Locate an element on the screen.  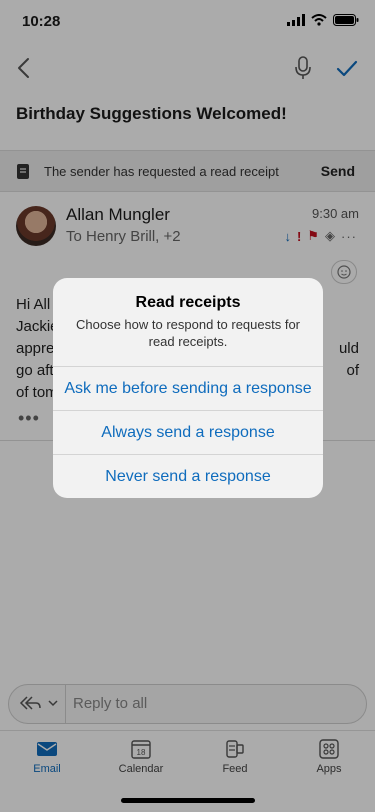
always-send-button: Always send a response is located at coordinates (188, 432).